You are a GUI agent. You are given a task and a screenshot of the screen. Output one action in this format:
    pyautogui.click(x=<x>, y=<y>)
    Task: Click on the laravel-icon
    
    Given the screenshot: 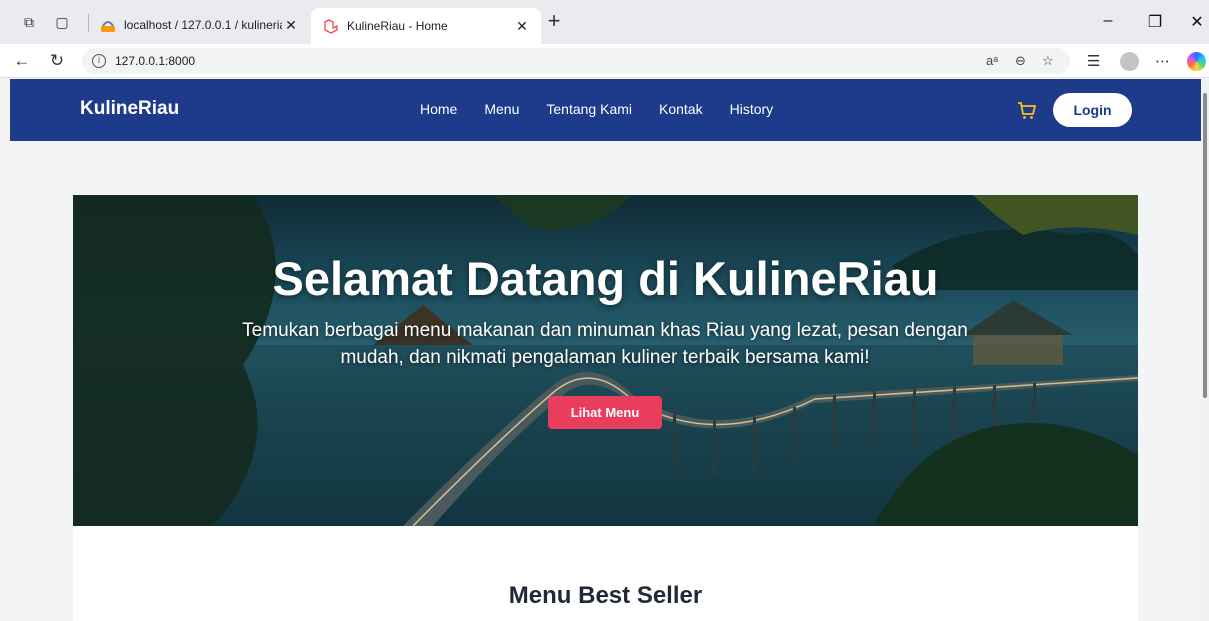 What is the action you would take?
    pyautogui.click(x=331, y=26)
    